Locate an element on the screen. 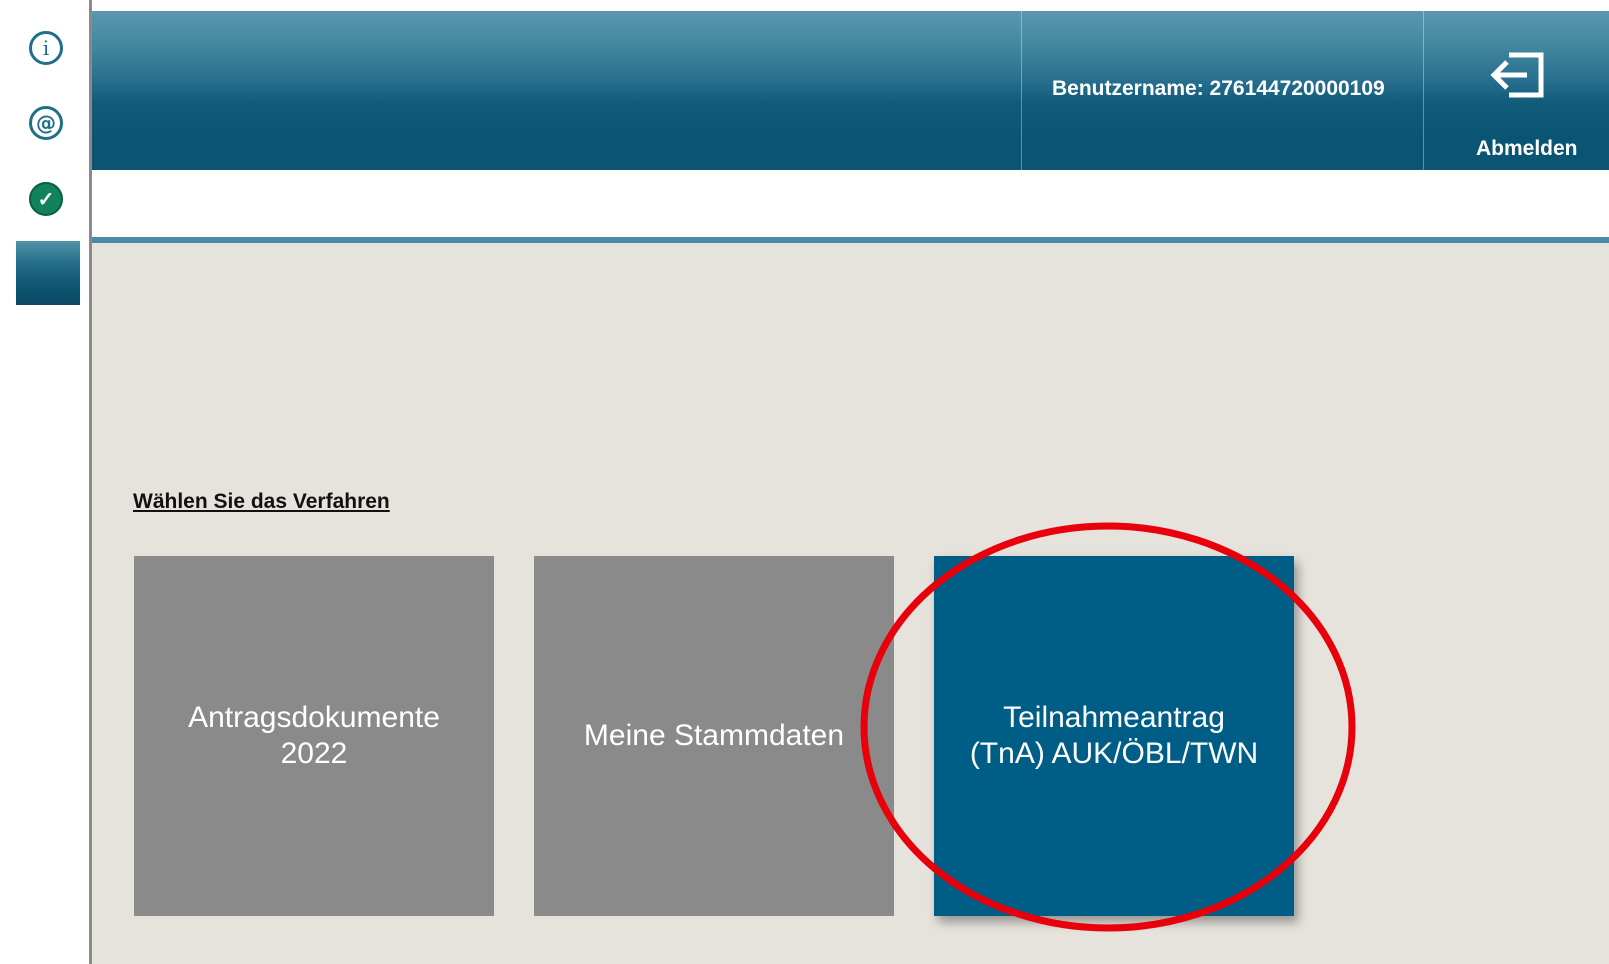 This screenshot has height=964, width=1609. check-icon-glyph: ✓ is located at coordinates (46, 199).